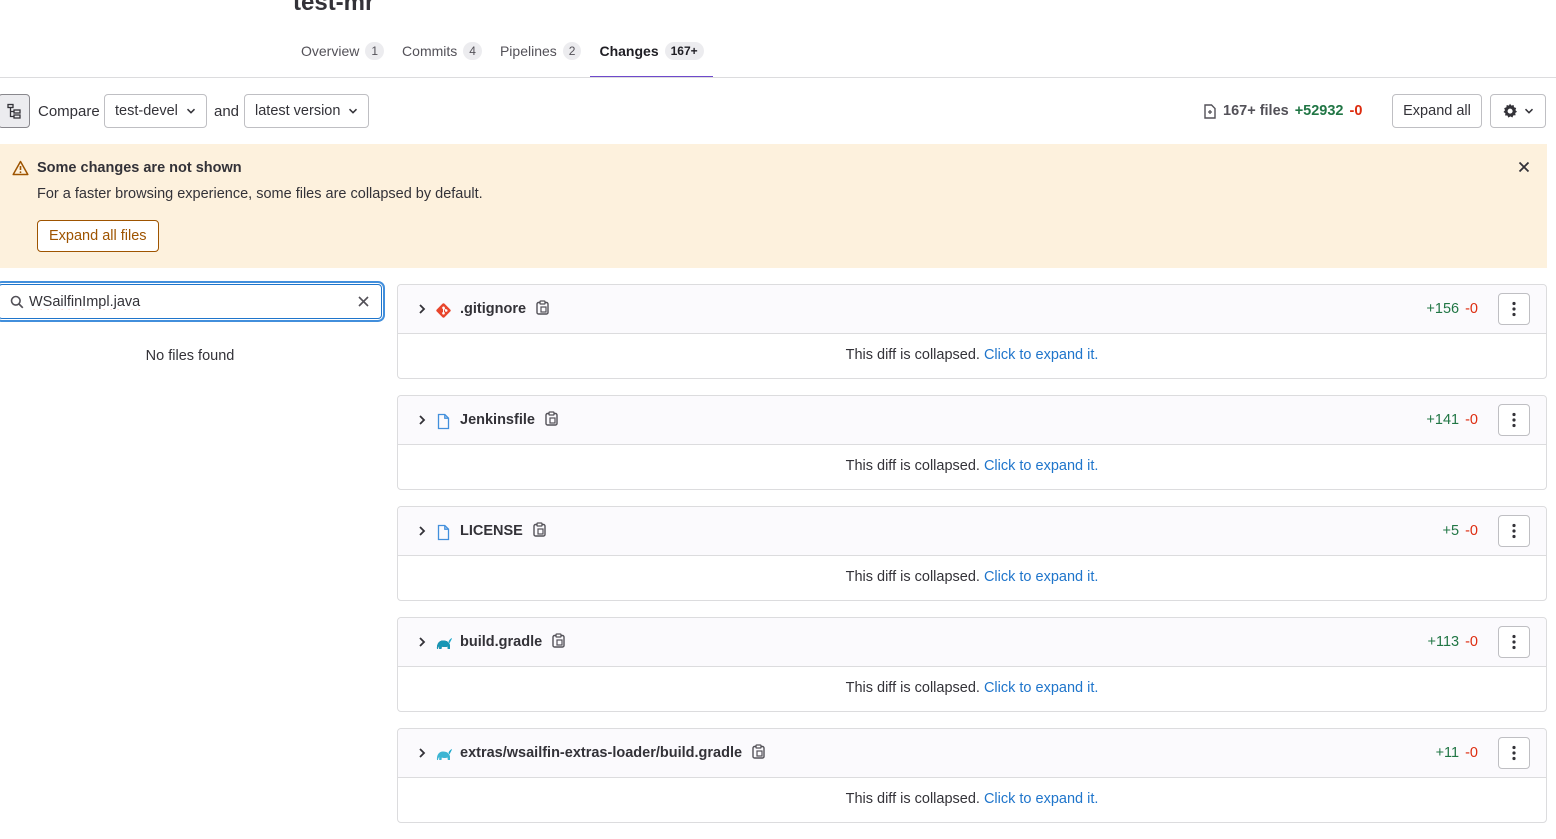  Describe the element at coordinates (501, 642) in the screenshot. I see `file-name: build.gradle` at that location.